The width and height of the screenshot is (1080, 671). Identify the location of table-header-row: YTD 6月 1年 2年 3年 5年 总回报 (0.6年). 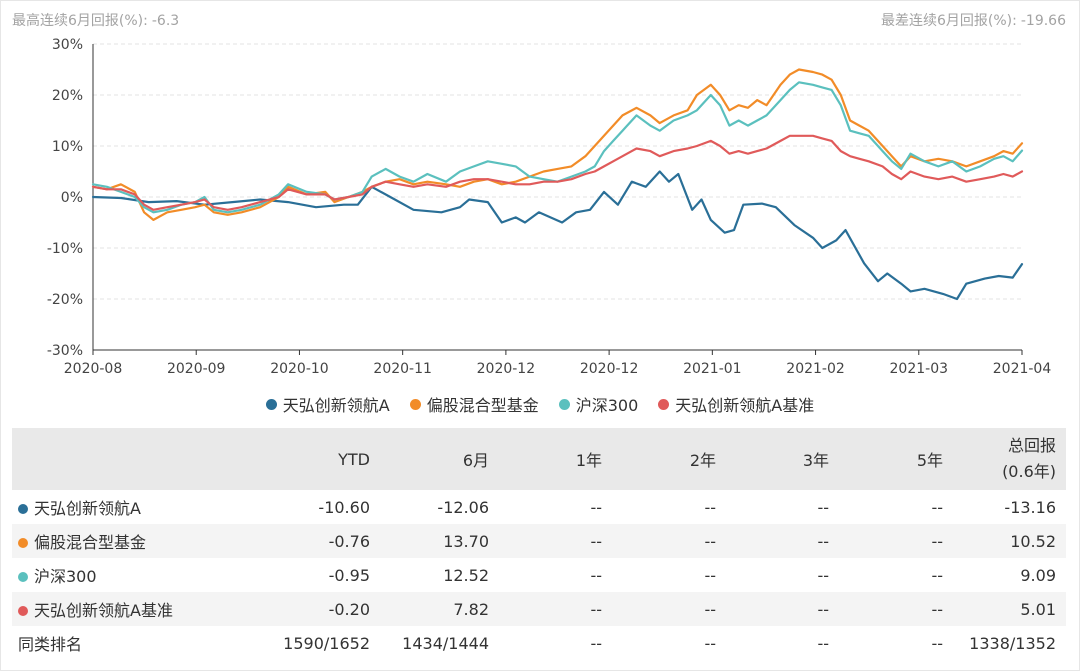
(539, 459).